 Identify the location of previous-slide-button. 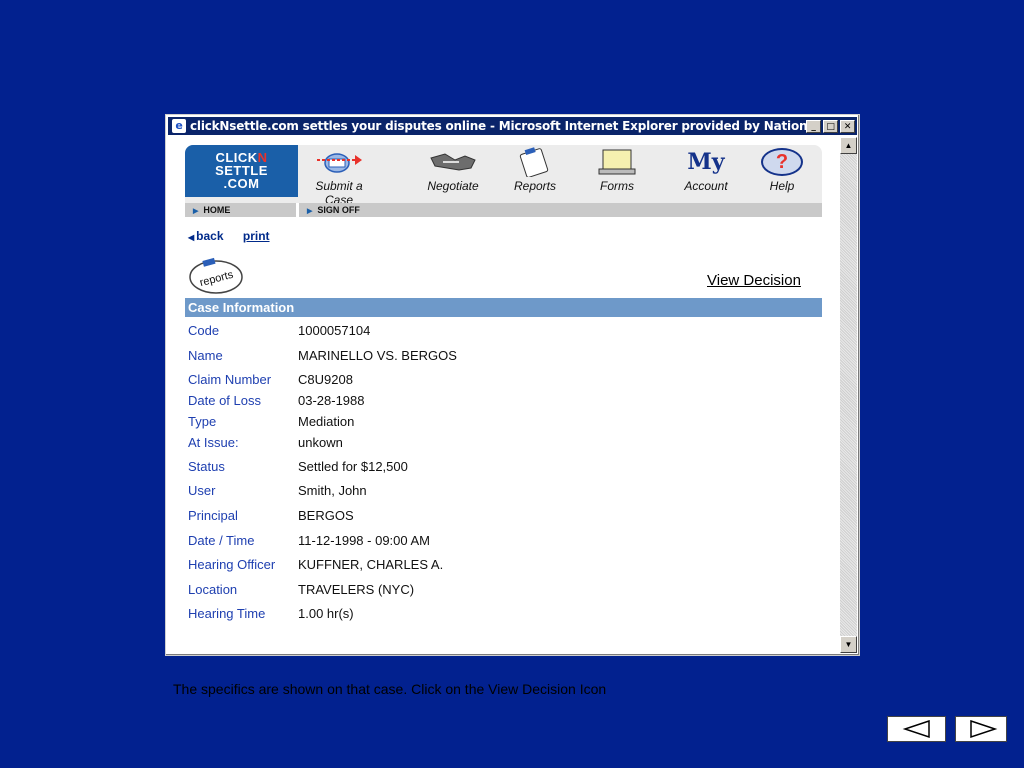
(916, 729).